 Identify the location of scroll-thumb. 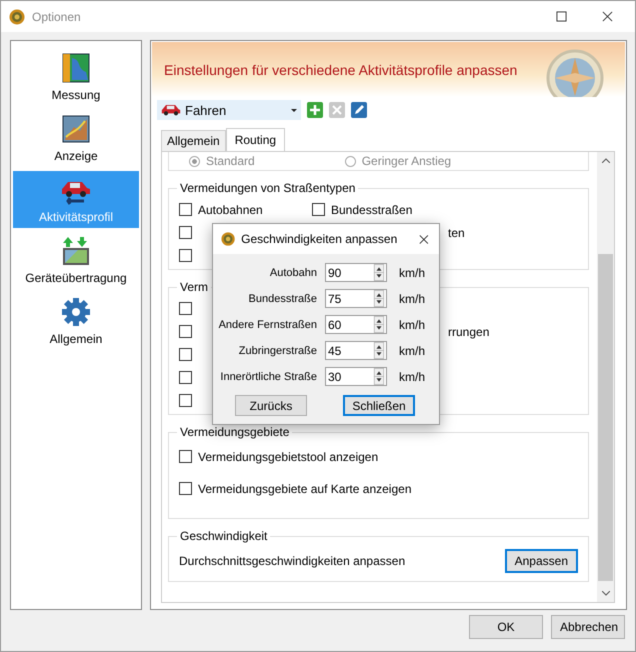
(605, 417).